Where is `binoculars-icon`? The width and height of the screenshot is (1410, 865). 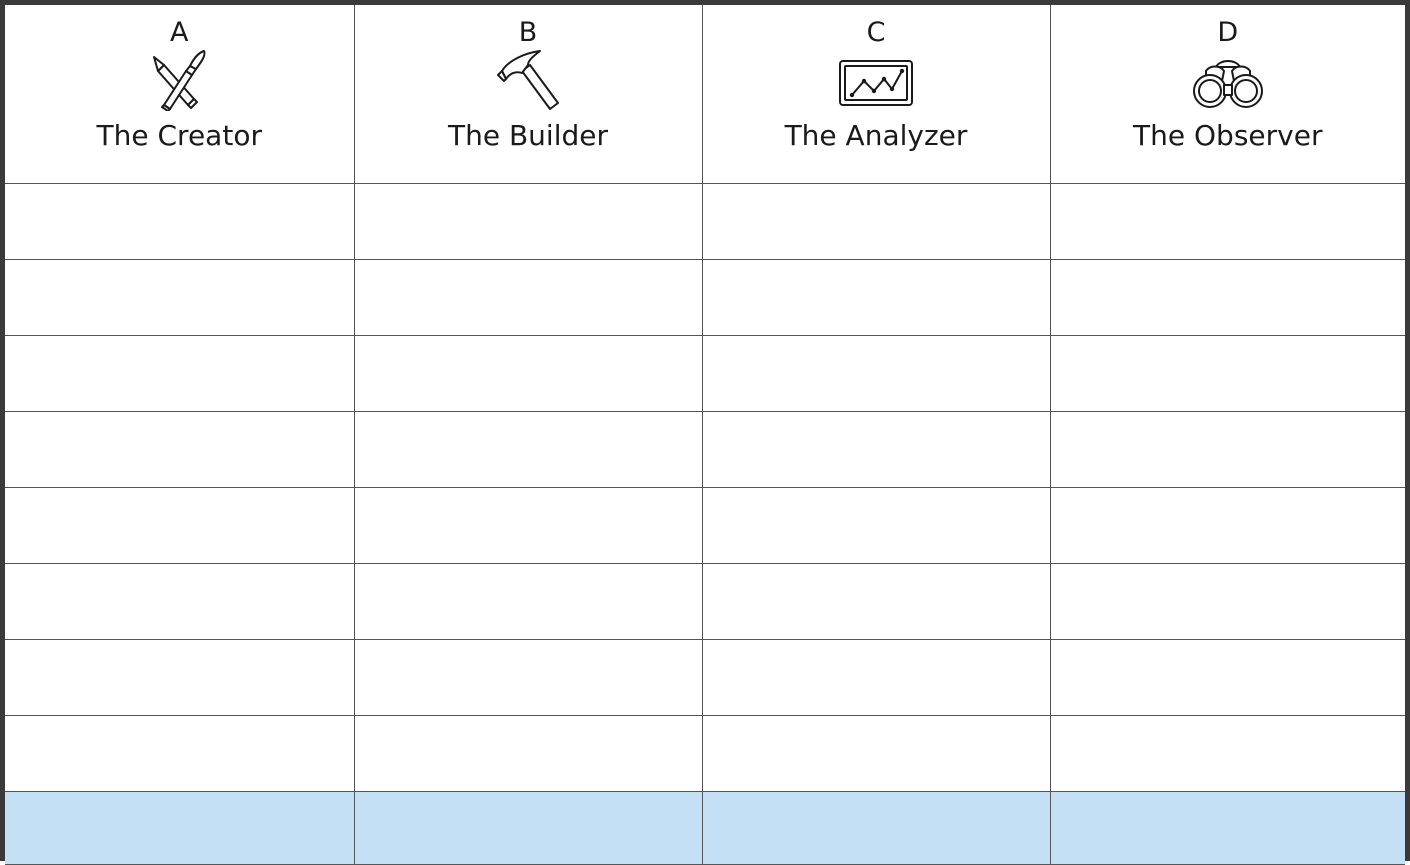
binoculars-icon is located at coordinates (1228, 79).